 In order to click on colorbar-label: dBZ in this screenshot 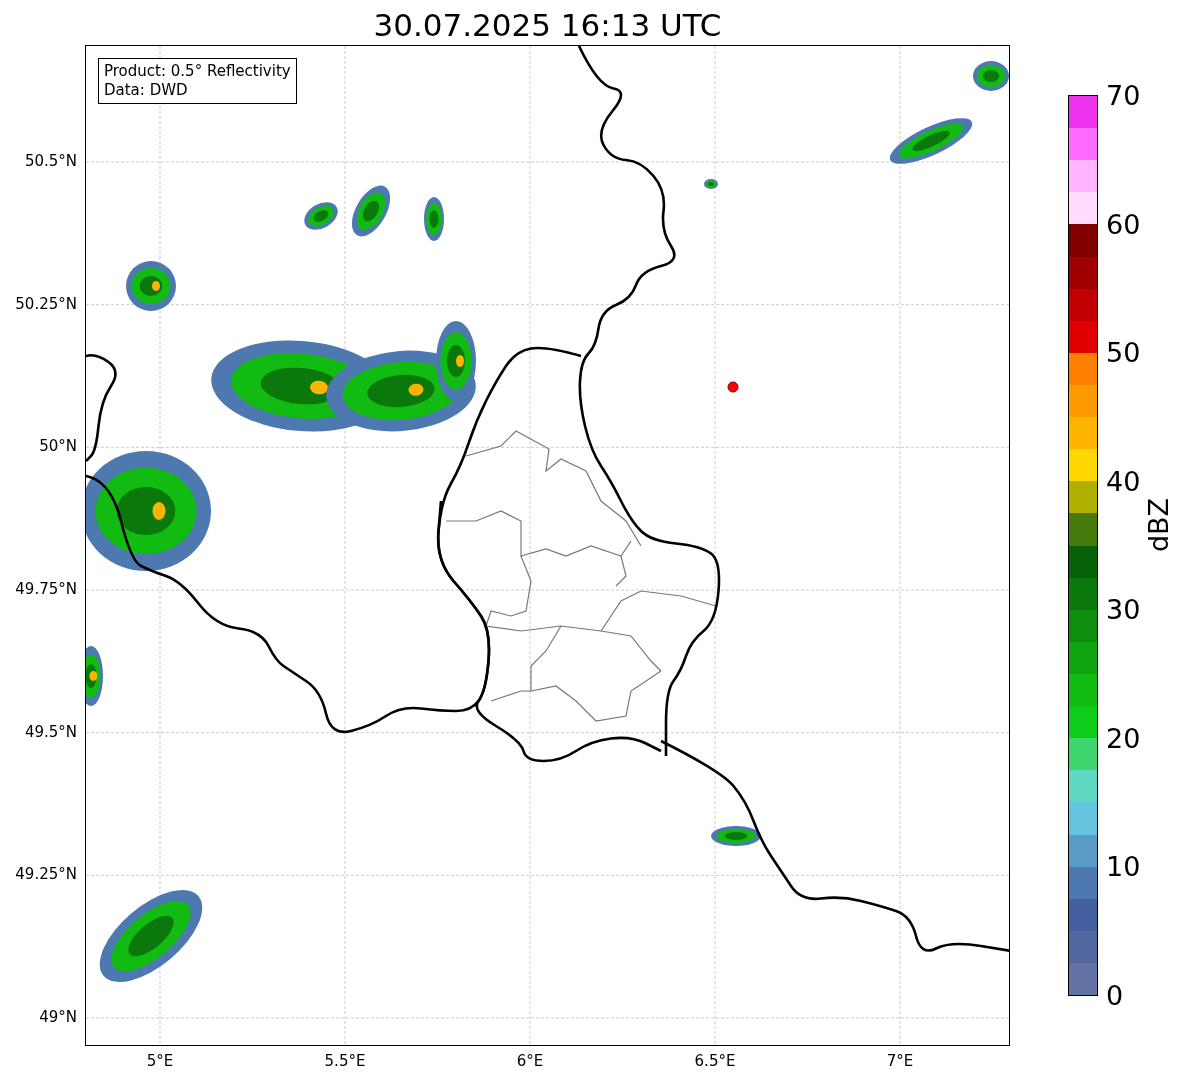, I will do `click(1158, 525)`.